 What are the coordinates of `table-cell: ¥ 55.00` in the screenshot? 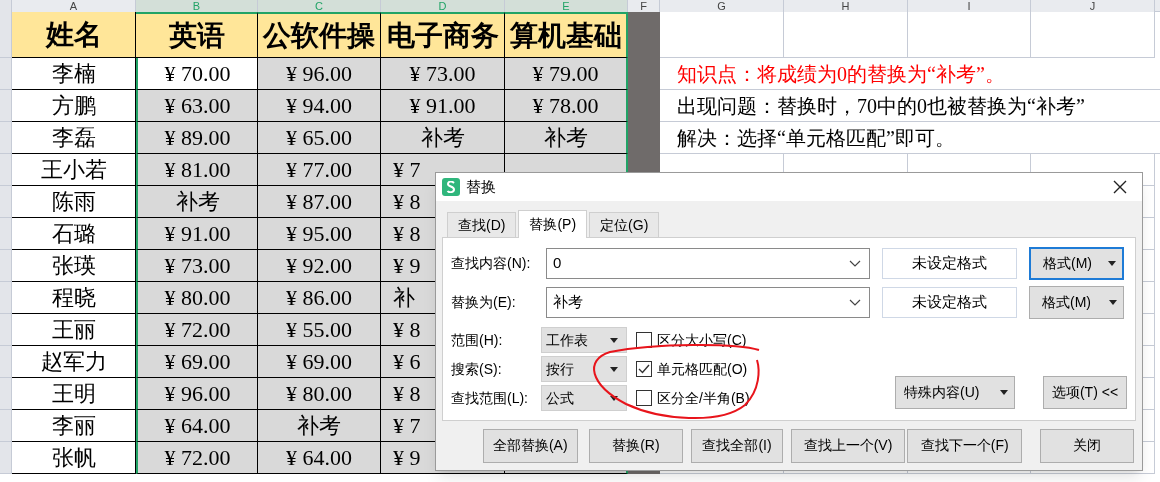 It's located at (319, 330).